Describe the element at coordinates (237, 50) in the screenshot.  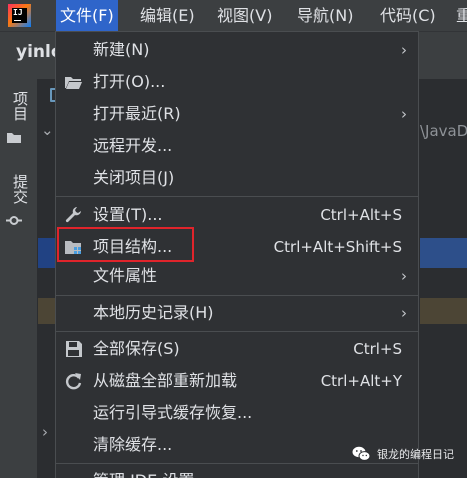
I see `menu-item-new: 新建(N) ›` at that location.